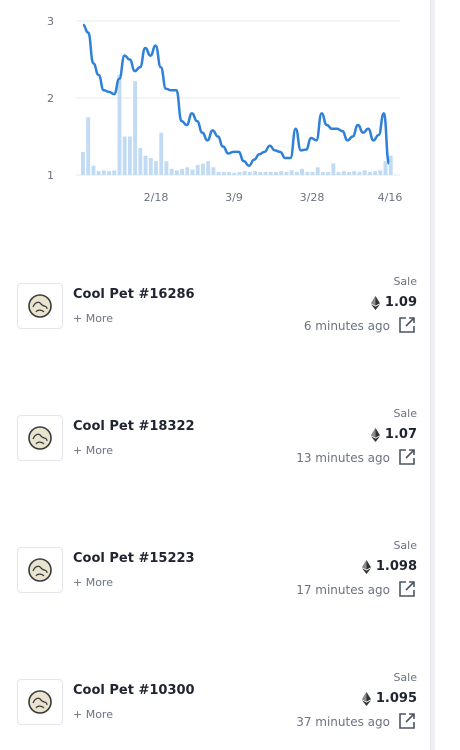 Image resolution: width=460 pixels, height=750 pixels. What do you see at coordinates (134, 294) in the screenshot?
I see `pet-name: Cool Pet #16286` at bounding box center [134, 294].